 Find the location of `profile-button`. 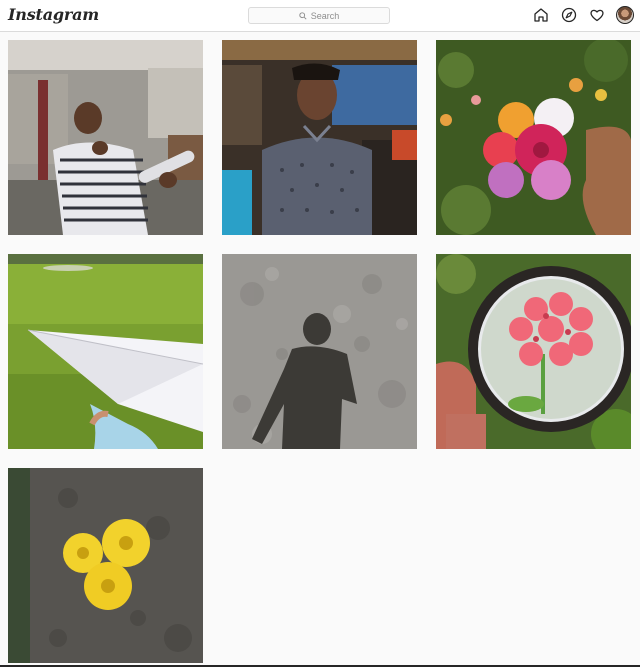

profile-button is located at coordinates (625, 15).